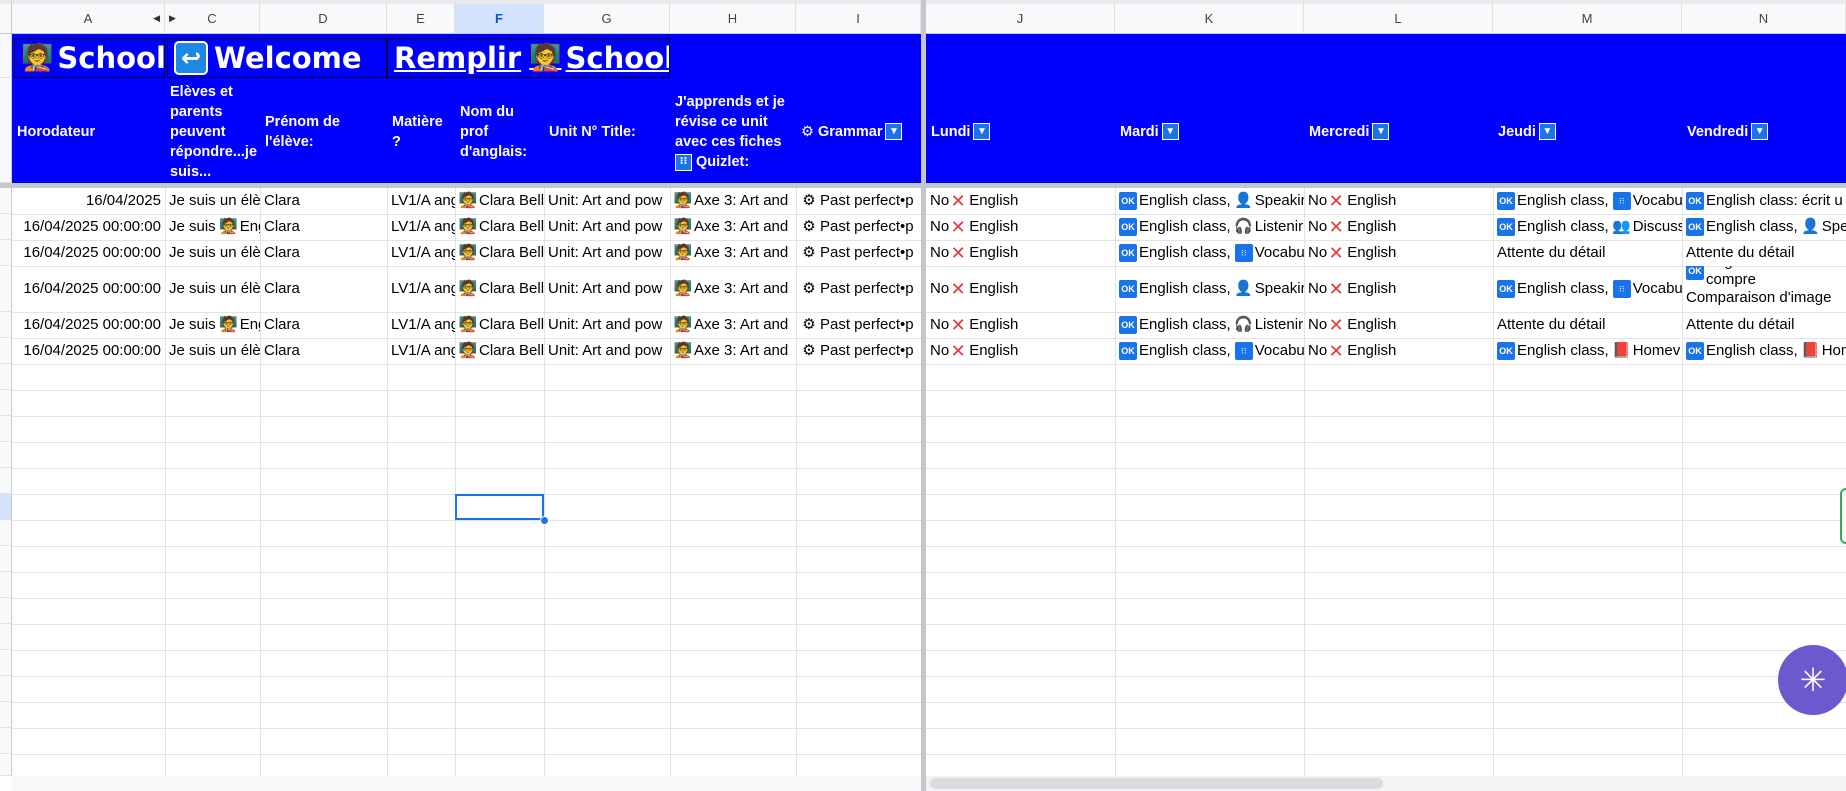 This screenshot has width=1846, height=791. Describe the element at coordinates (88, 201) in the screenshot. I see `date-cell: 16/04/2025` at that location.